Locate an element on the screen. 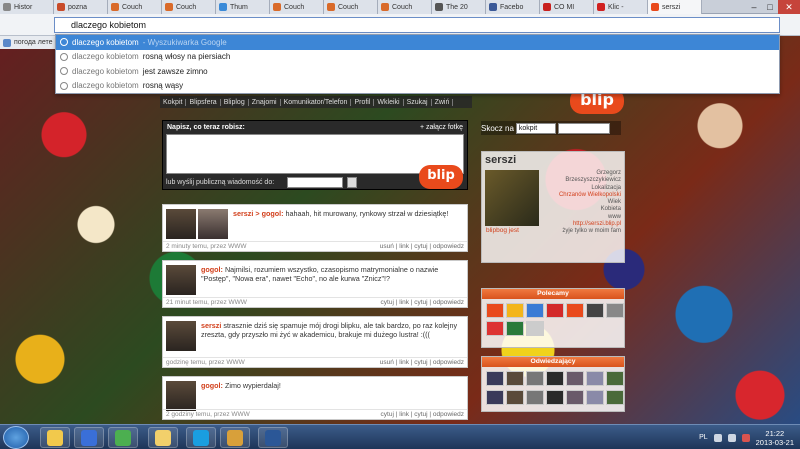 The width and height of the screenshot is (800, 449). suggestion-item: dlaczego kobietom rosną wąsy is located at coordinates (417, 86).